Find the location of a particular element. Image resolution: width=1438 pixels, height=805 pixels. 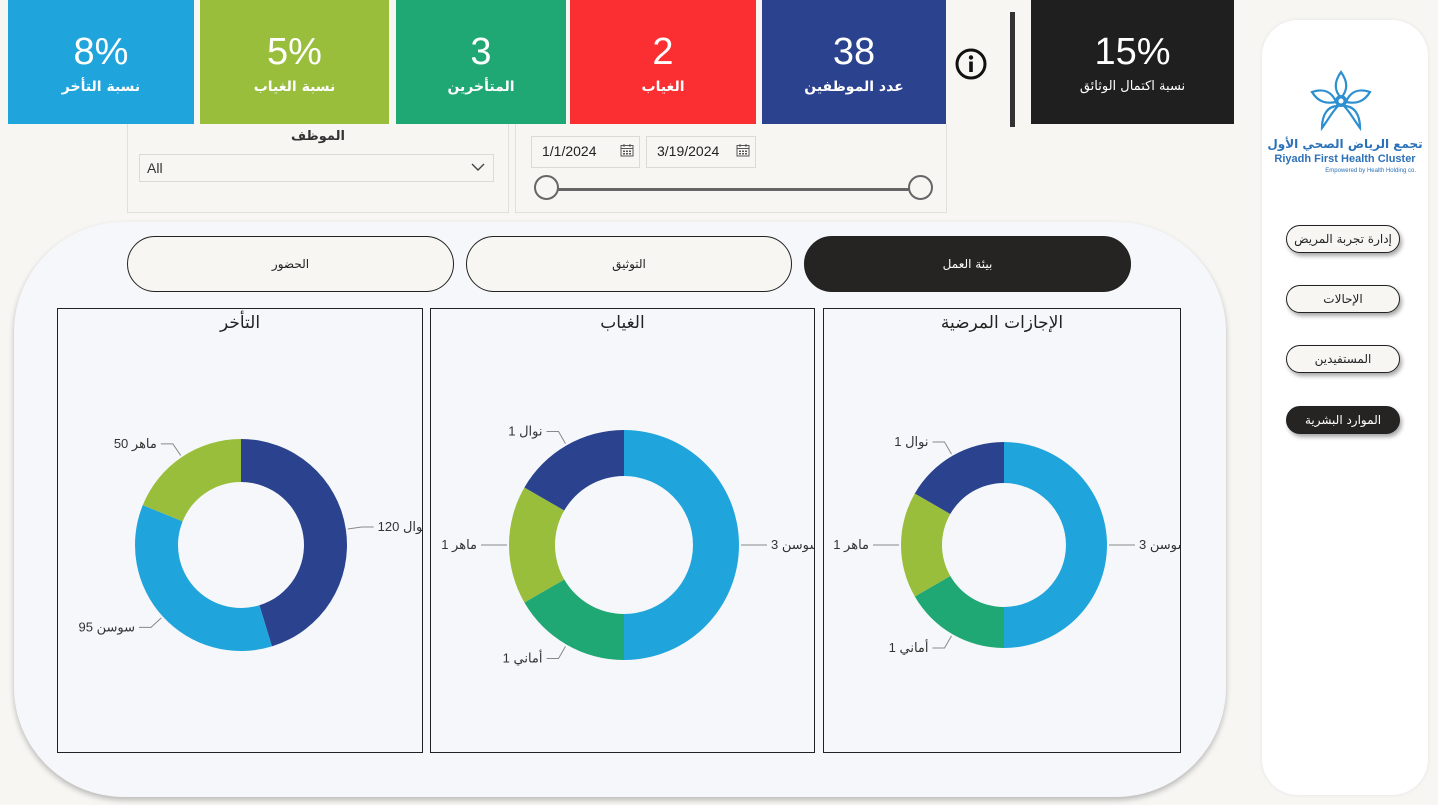

donut-chart-delay: 120 نوال 95 سوسن 50 ماهر is located at coordinates (250, 543).